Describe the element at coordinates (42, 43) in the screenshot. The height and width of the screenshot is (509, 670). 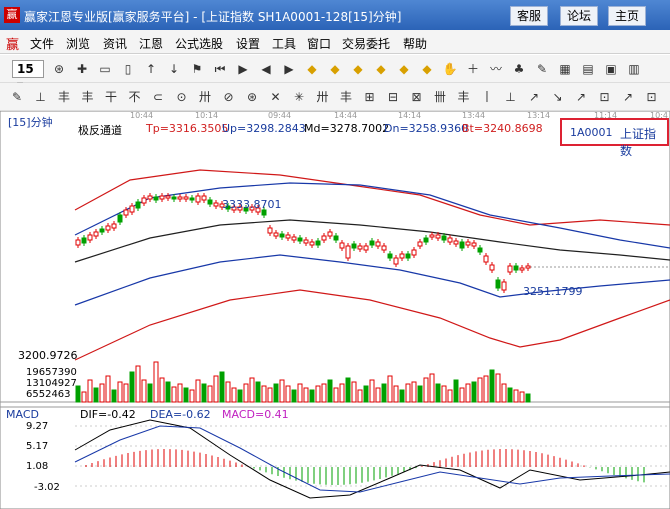
I see `menu-file: 文件` at that location.